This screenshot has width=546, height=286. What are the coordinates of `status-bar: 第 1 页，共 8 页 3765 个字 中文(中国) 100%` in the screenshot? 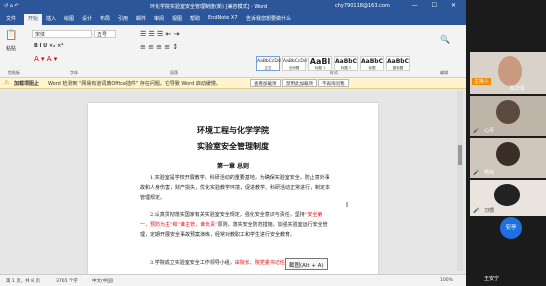 It's located at (233, 280).